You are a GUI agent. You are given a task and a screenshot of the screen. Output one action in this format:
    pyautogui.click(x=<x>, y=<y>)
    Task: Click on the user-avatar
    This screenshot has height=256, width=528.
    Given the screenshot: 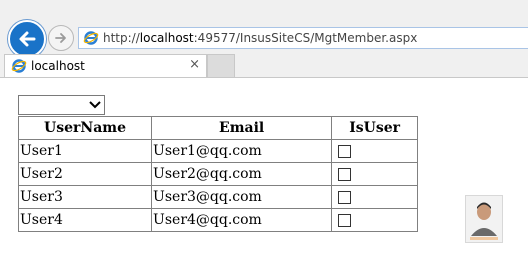 What is the action you would take?
    pyautogui.click(x=484, y=219)
    